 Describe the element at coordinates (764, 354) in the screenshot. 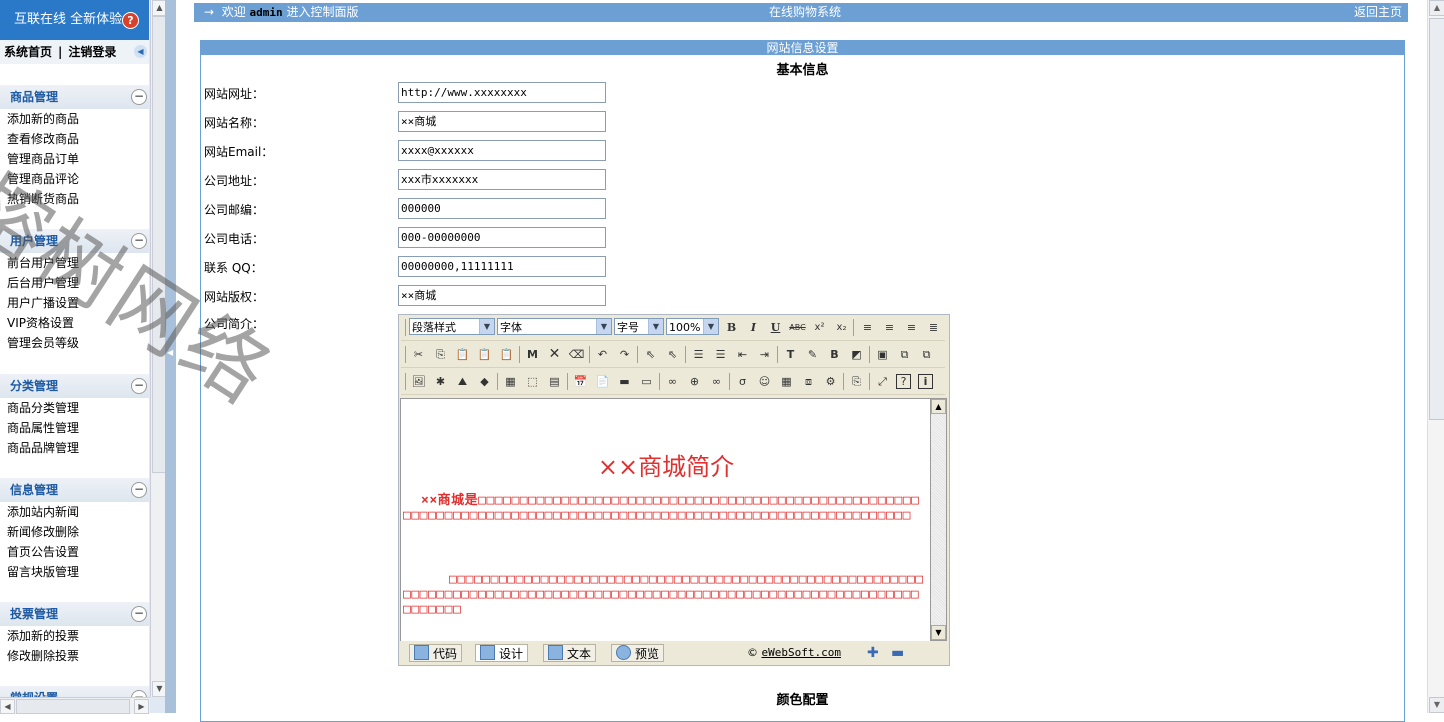

I see `indent-icon: ⇥` at that location.